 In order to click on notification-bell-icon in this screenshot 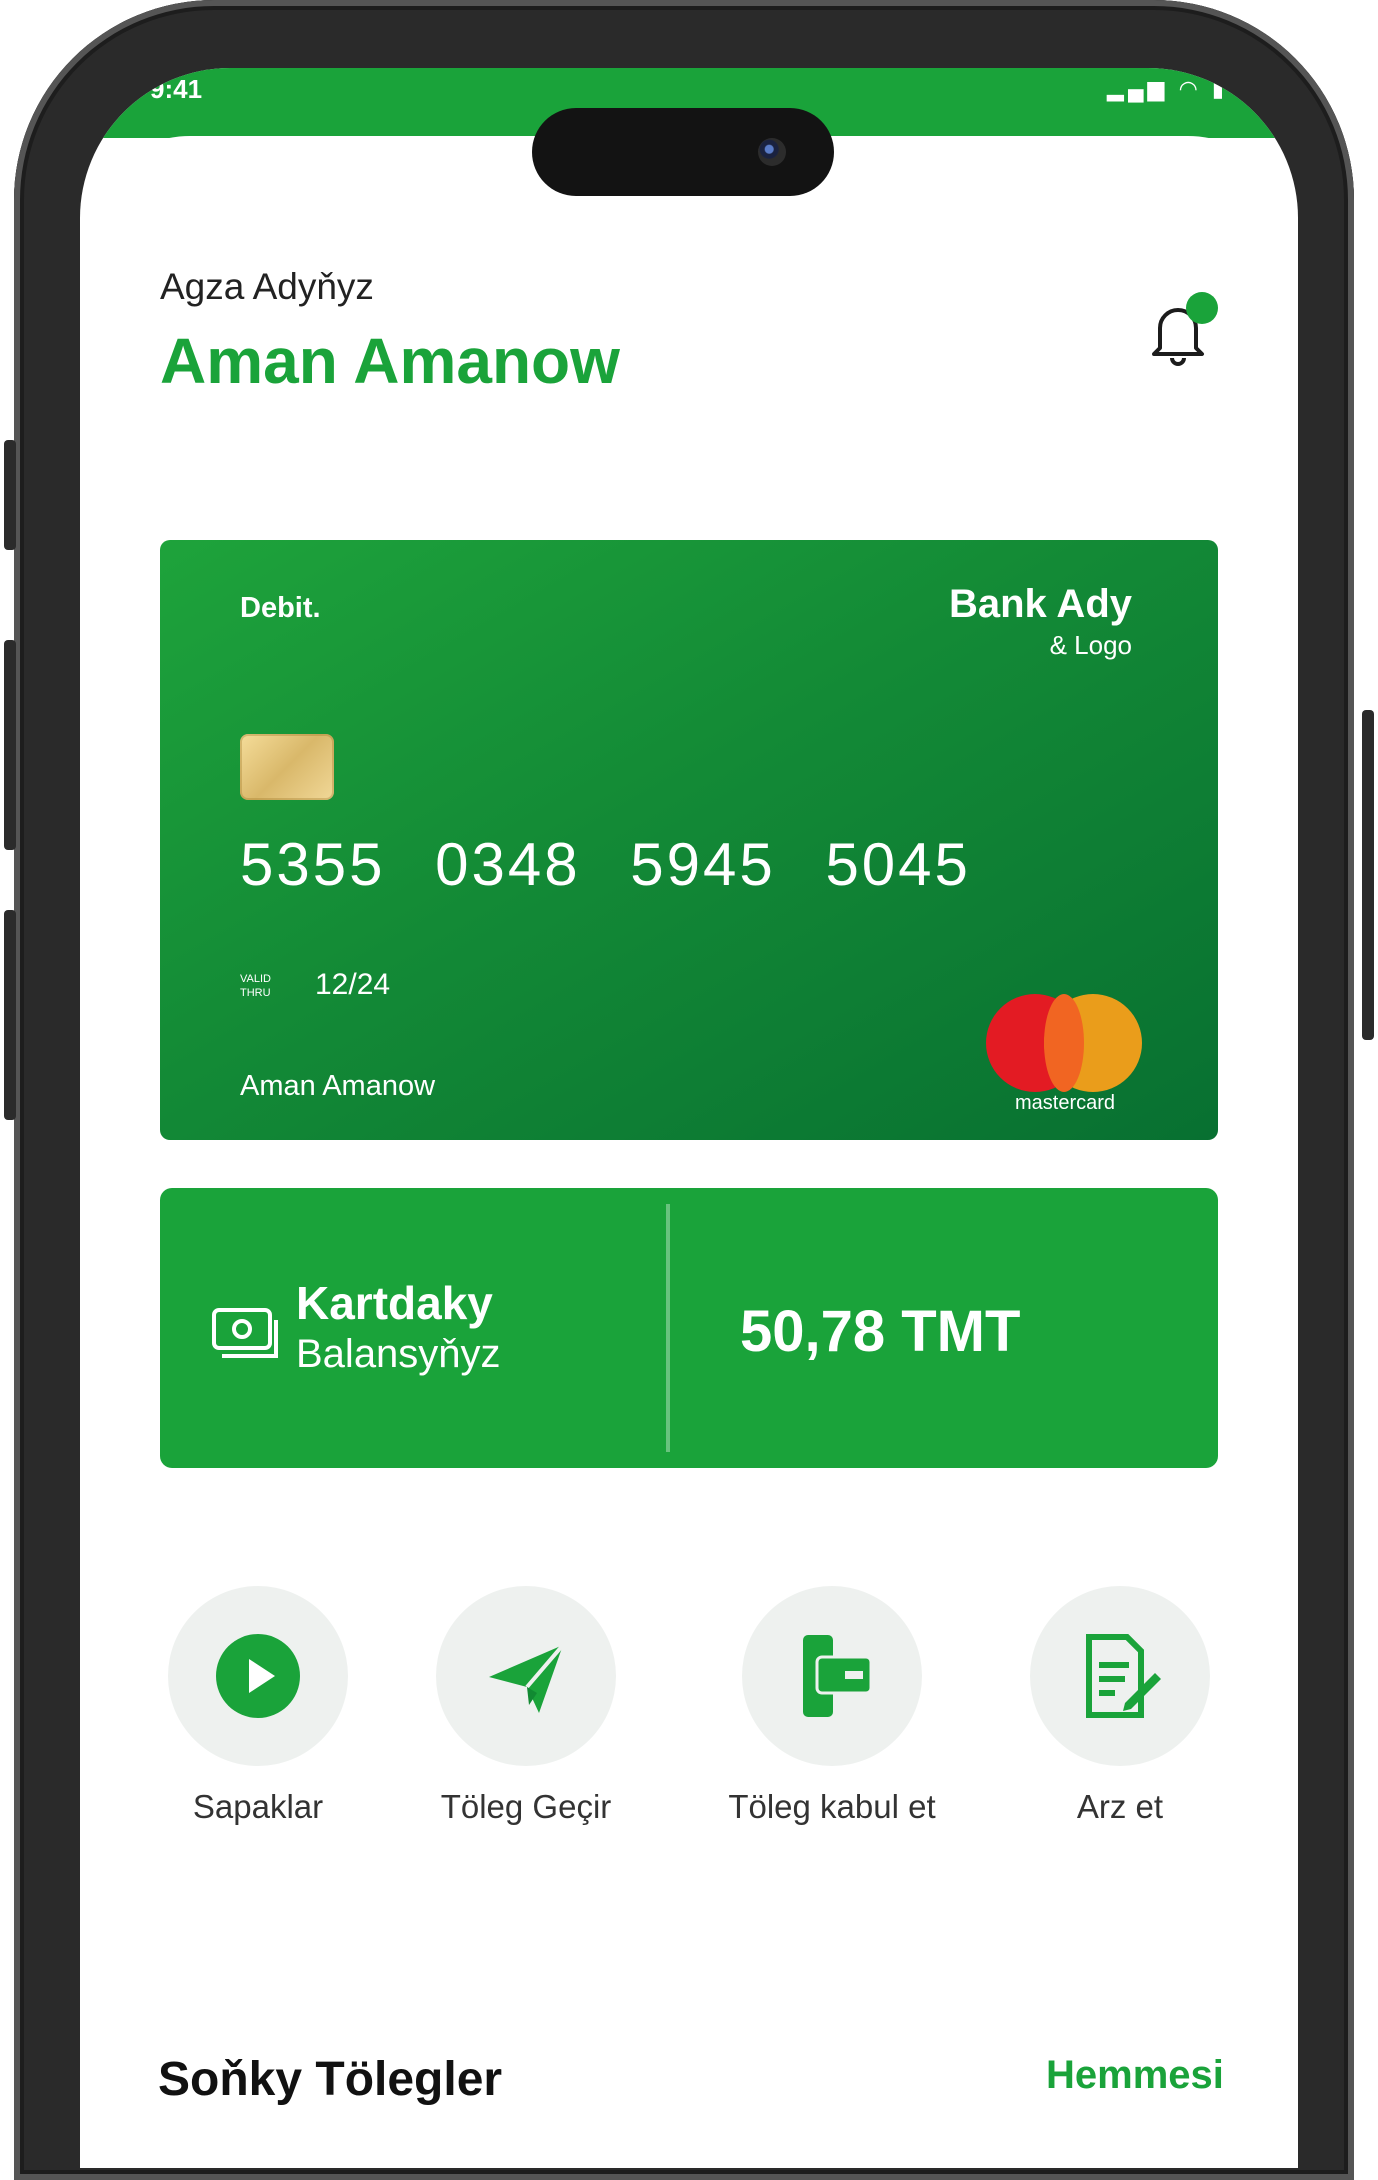, I will do `click(1182, 332)`.